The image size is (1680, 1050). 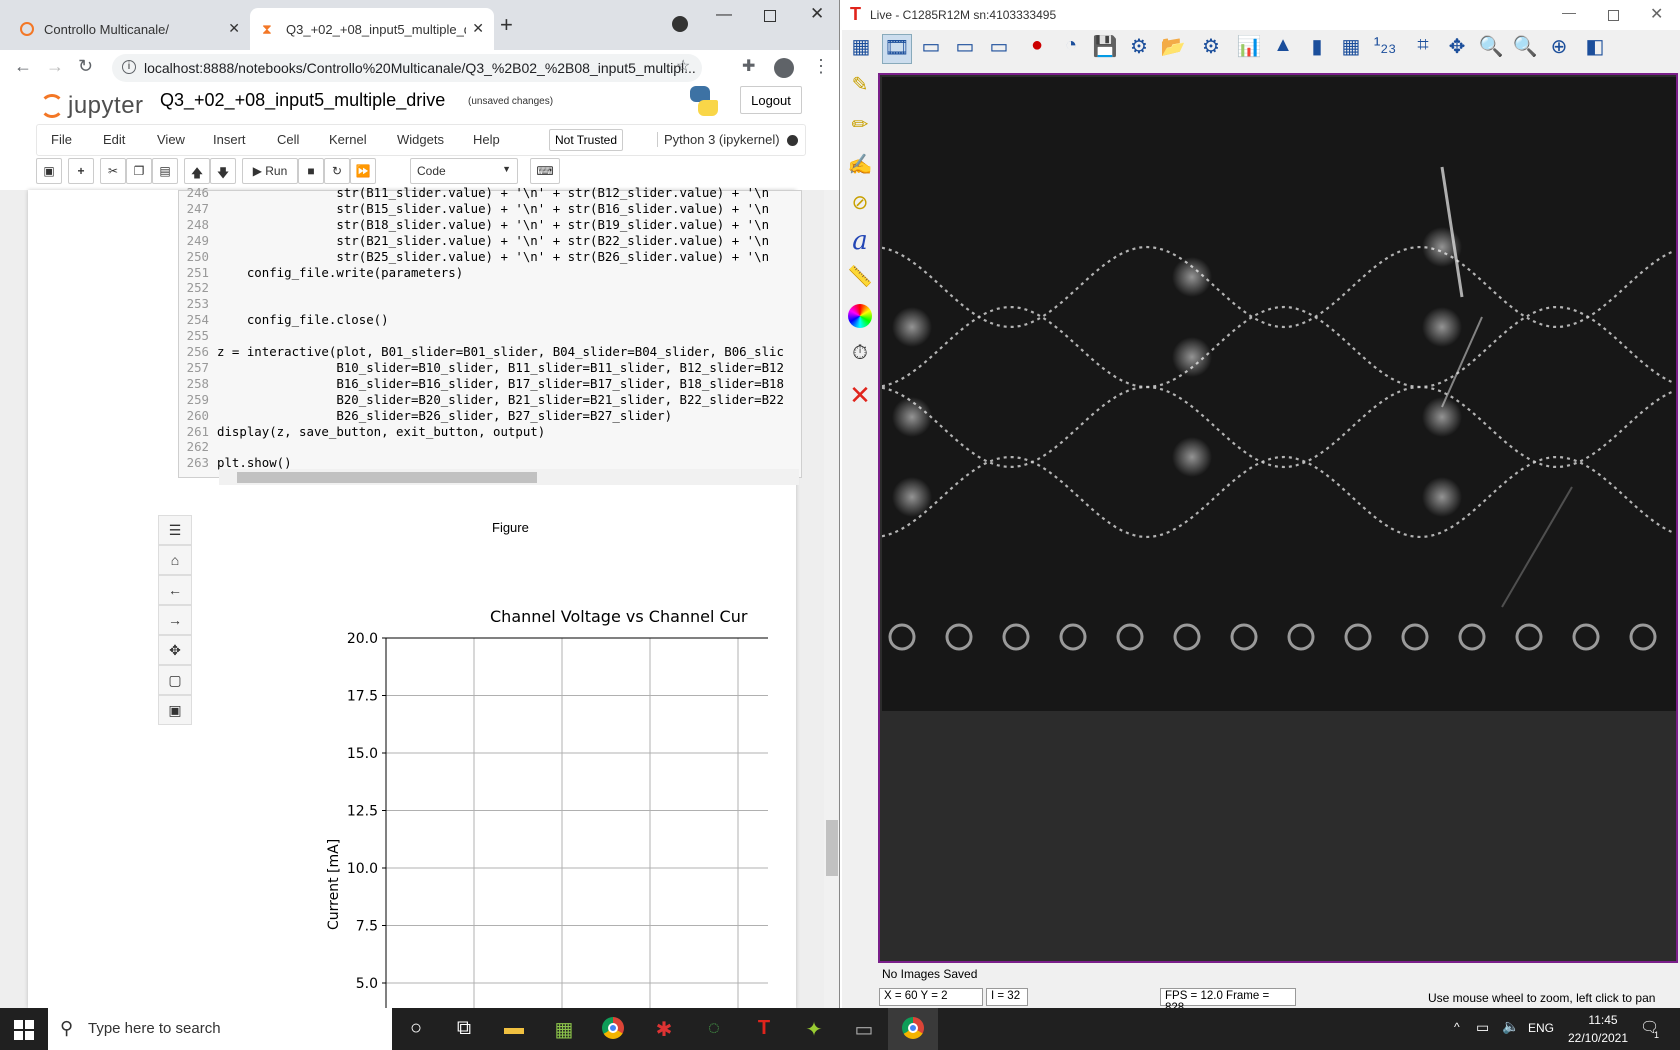 What do you see at coordinates (814, 1029) in the screenshot?
I see `app-icon-4: ✦` at bounding box center [814, 1029].